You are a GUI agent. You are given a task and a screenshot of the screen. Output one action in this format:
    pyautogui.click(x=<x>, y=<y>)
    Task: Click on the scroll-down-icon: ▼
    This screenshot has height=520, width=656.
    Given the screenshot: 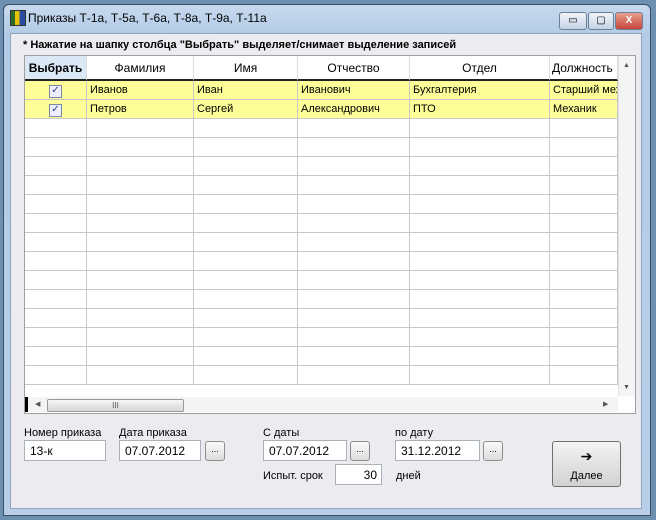 What is the action you would take?
    pyautogui.click(x=626, y=387)
    